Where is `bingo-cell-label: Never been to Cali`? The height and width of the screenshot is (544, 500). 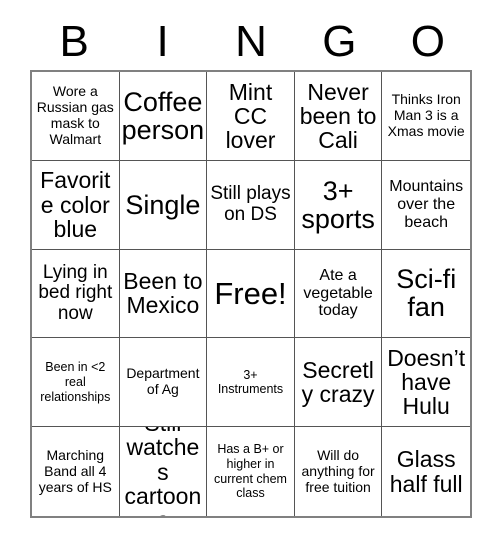 bingo-cell-label: Never been to Cali is located at coordinates (338, 115).